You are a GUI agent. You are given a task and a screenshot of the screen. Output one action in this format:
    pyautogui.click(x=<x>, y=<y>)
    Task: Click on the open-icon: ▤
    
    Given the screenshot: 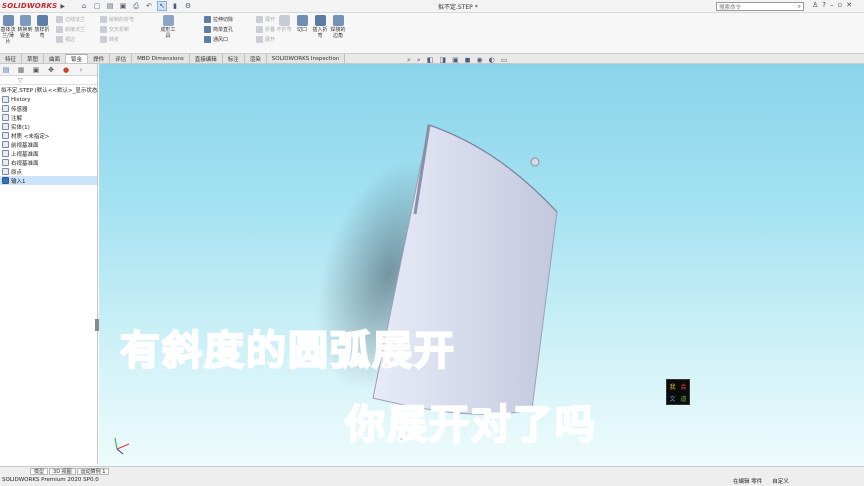 What is the action you would take?
    pyautogui.click(x=110, y=6)
    